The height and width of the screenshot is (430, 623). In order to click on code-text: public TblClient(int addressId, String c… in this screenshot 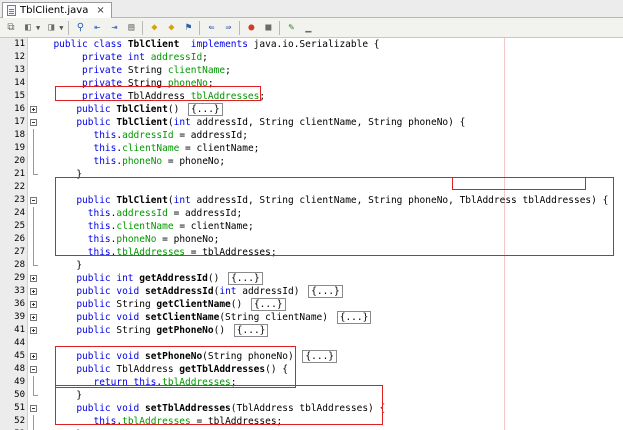, I will do `click(271, 122)`.